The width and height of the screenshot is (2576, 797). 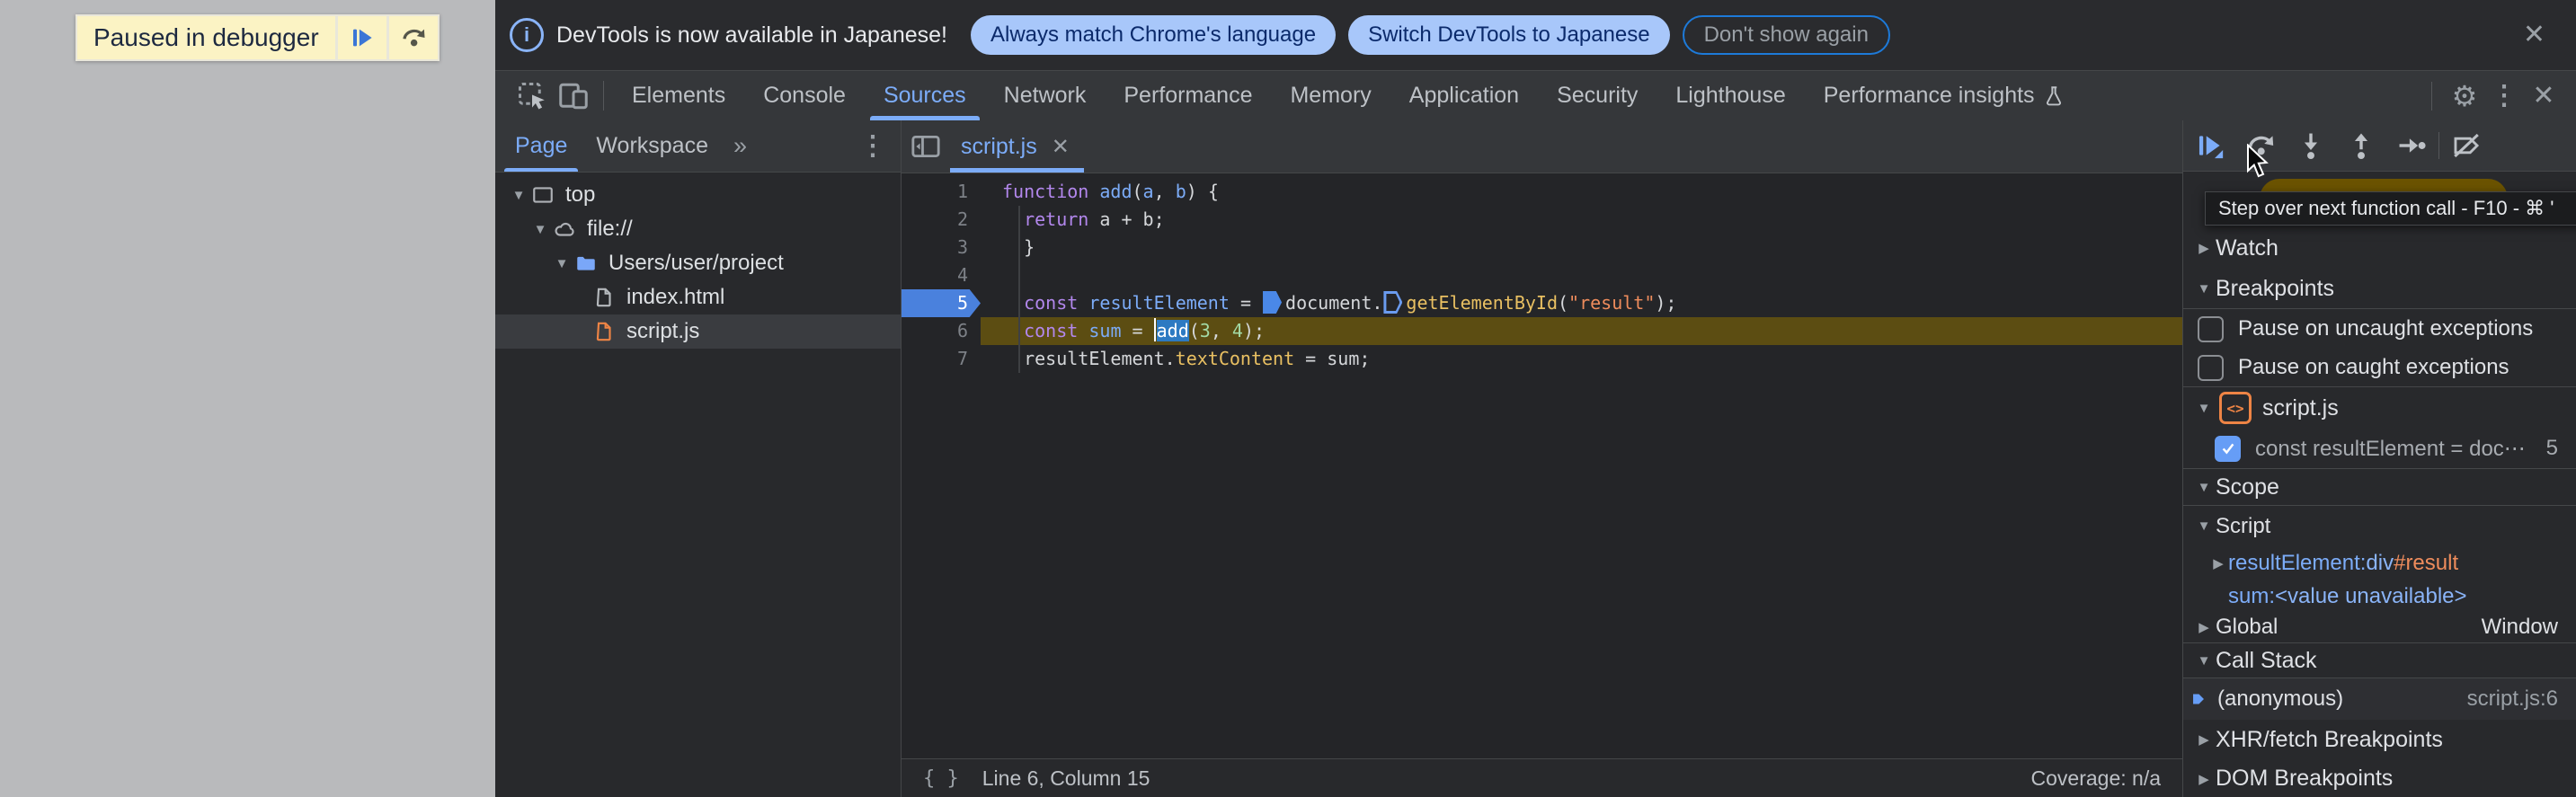 I want to click on code-line-2: return a + b;, so click(x=1589, y=220).